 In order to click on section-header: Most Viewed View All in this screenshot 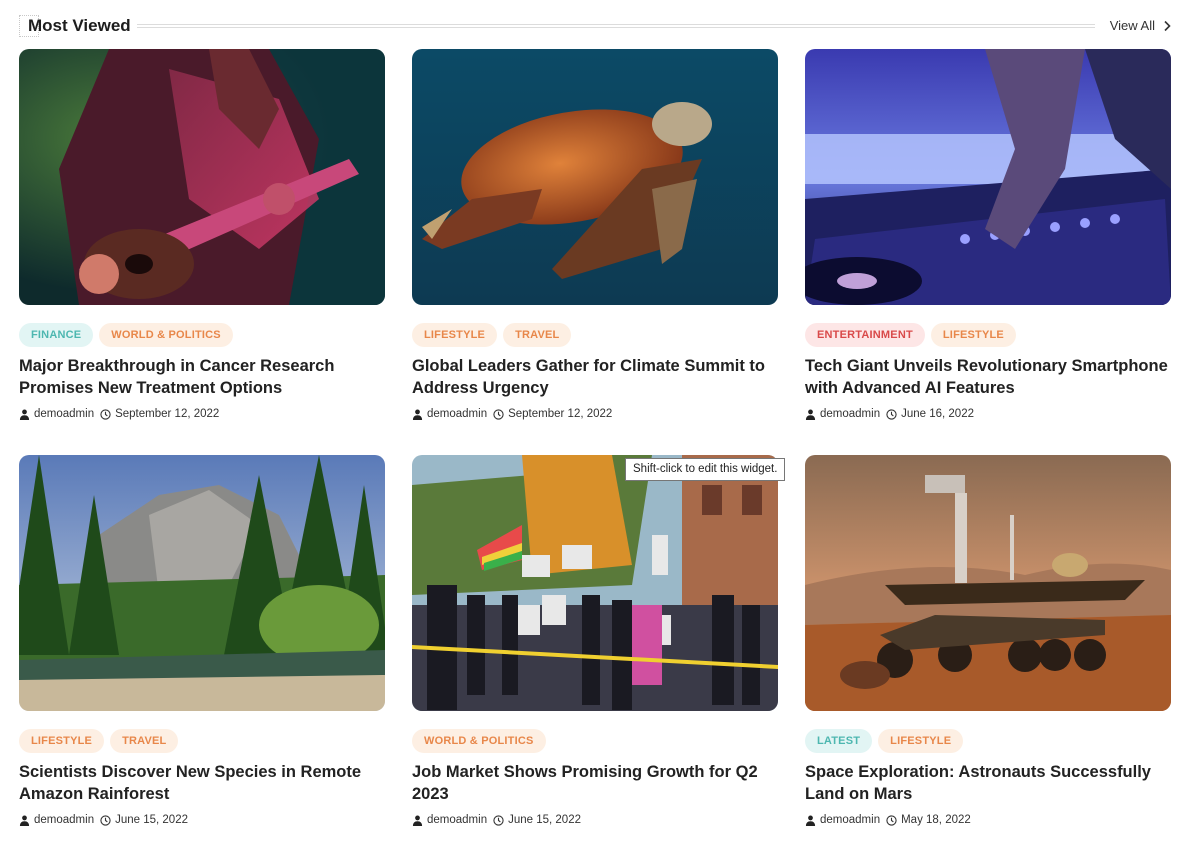, I will do `click(596, 26)`.